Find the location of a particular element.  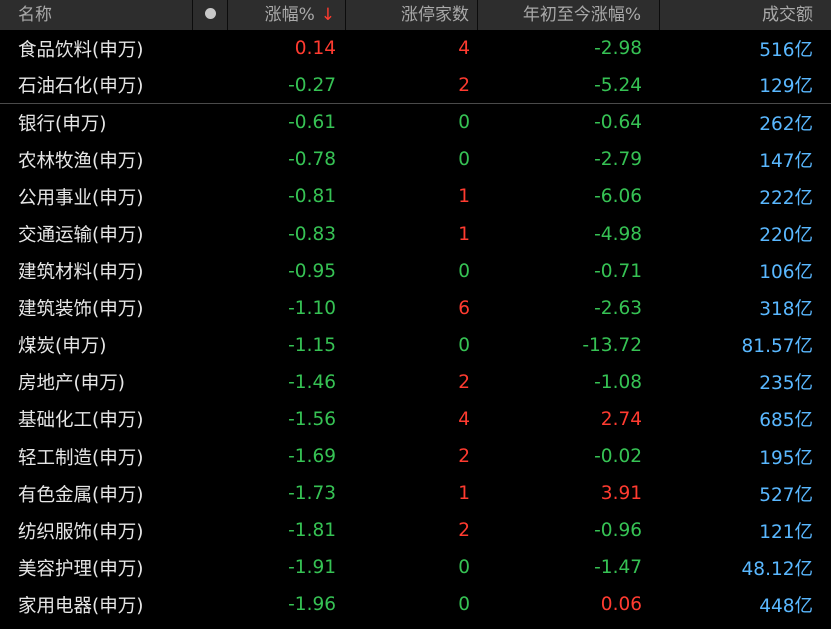

column-header-limit-up: 涨停家数 is located at coordinates (412, 15).